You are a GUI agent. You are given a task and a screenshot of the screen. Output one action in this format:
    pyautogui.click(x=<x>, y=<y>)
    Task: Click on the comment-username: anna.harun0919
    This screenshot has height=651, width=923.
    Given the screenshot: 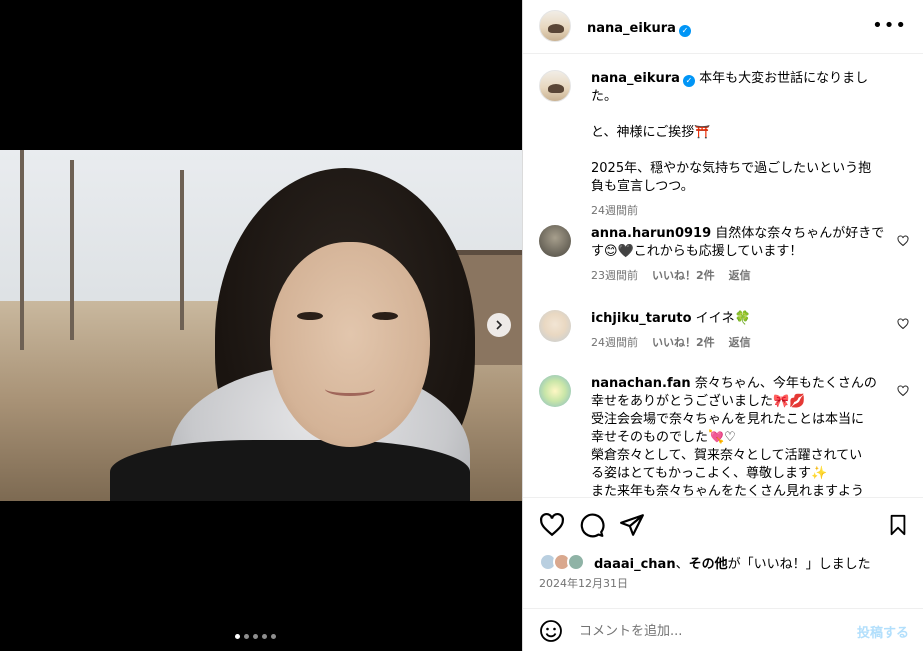 What is the action you would take?
    pyautogui.click(x=651, y=233)
    